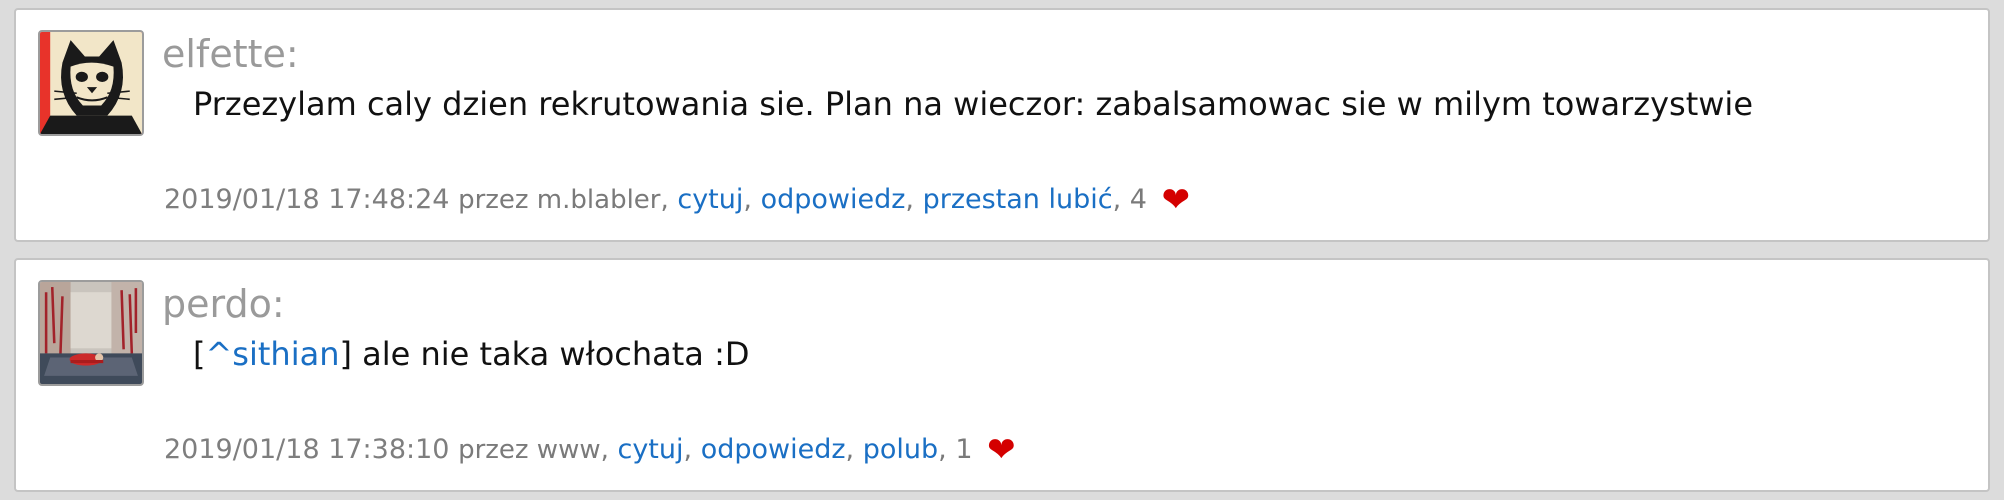 The image size is (2004, 500). I want to click on room-photo-avatar-icon, so click(91, 333).